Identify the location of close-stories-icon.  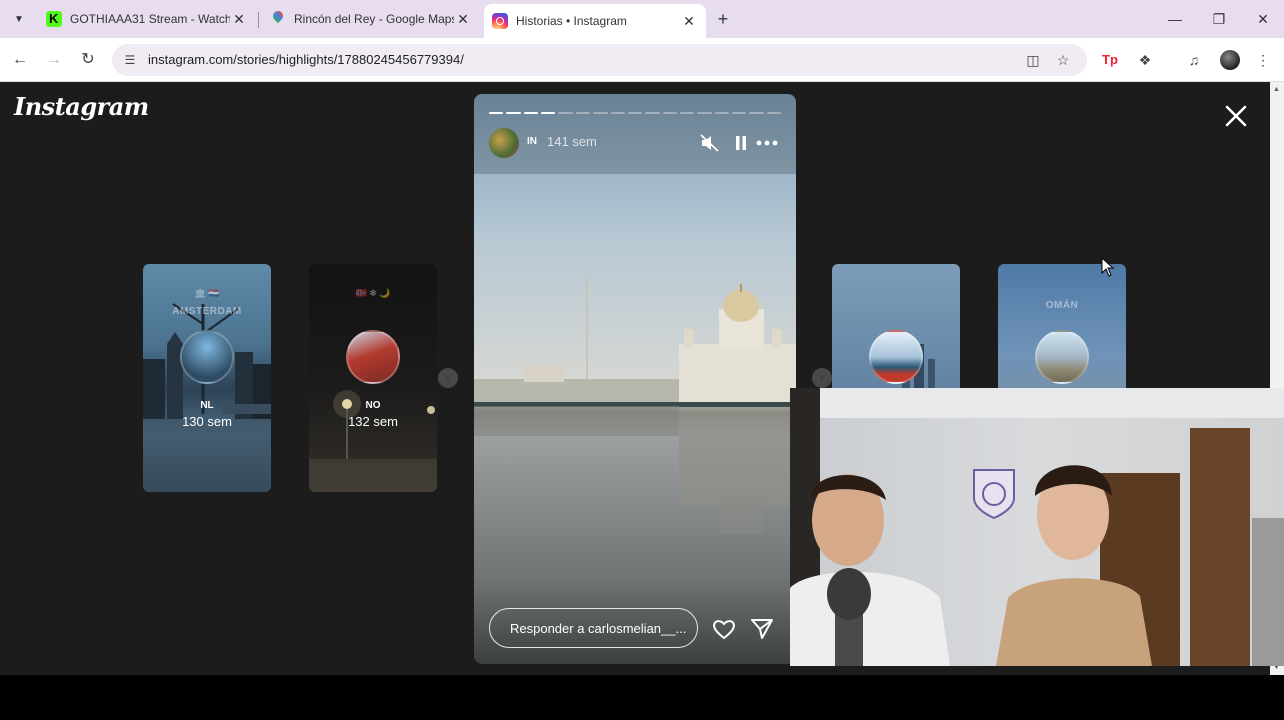
(1236, 116).